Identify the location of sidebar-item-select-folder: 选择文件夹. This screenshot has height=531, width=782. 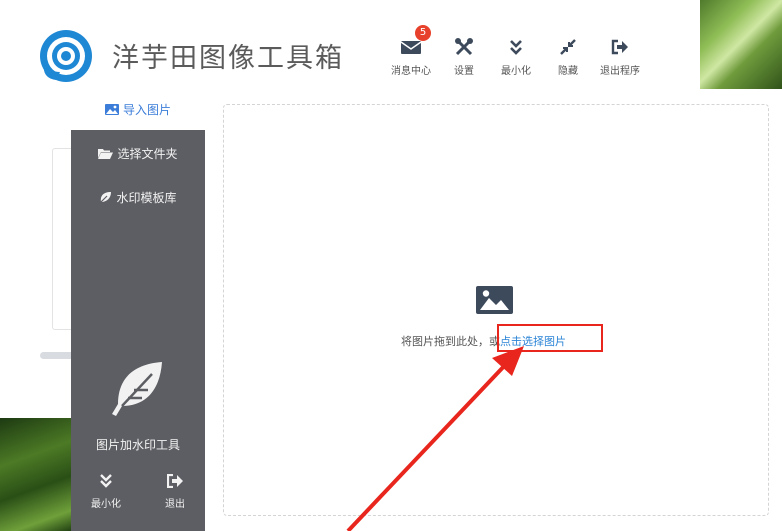
(138, 153).